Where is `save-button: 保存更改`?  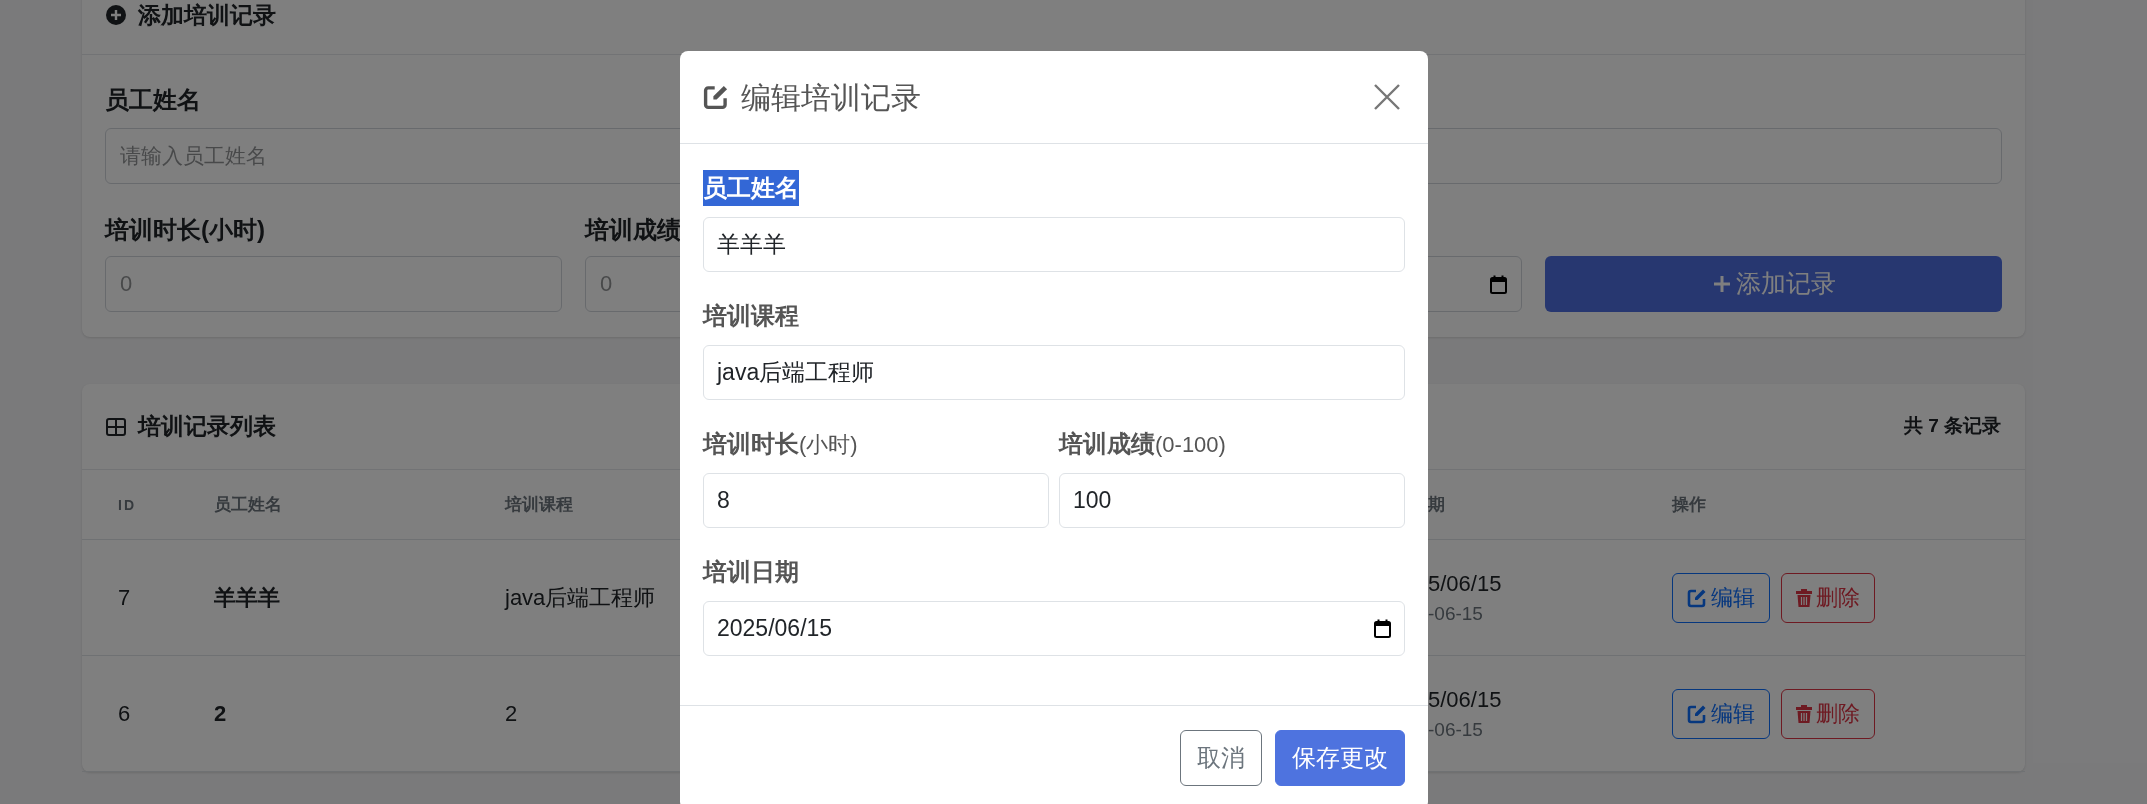 save-button: 保存更改 is located at coordinates (1340, 758).